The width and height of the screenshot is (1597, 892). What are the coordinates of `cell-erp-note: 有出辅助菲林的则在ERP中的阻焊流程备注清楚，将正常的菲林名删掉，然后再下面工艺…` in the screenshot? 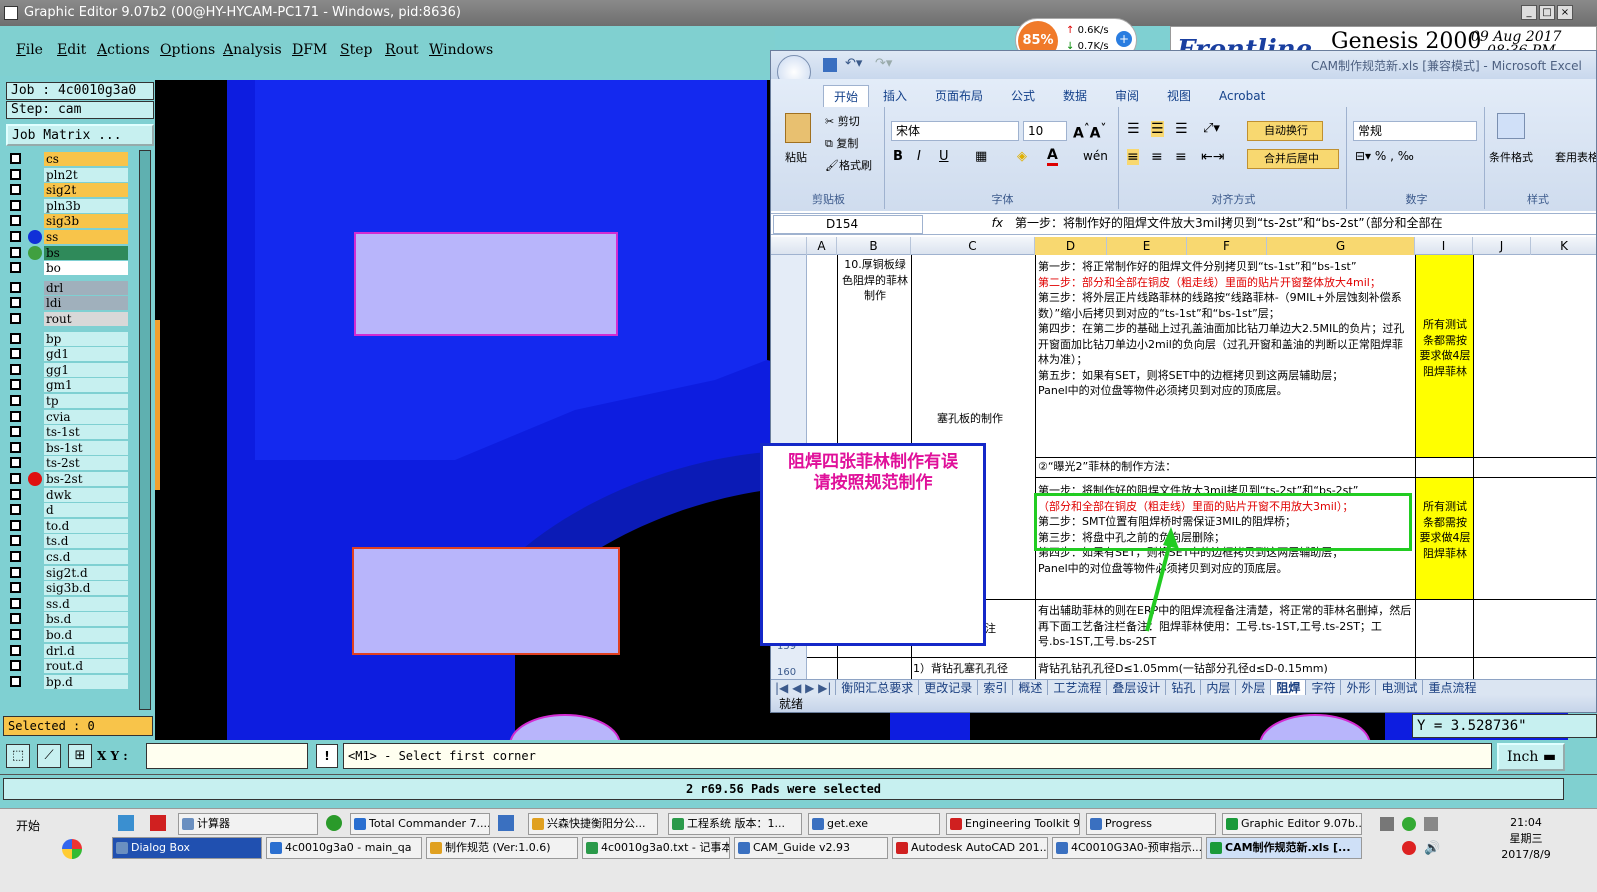 It's located at (1225, 626).